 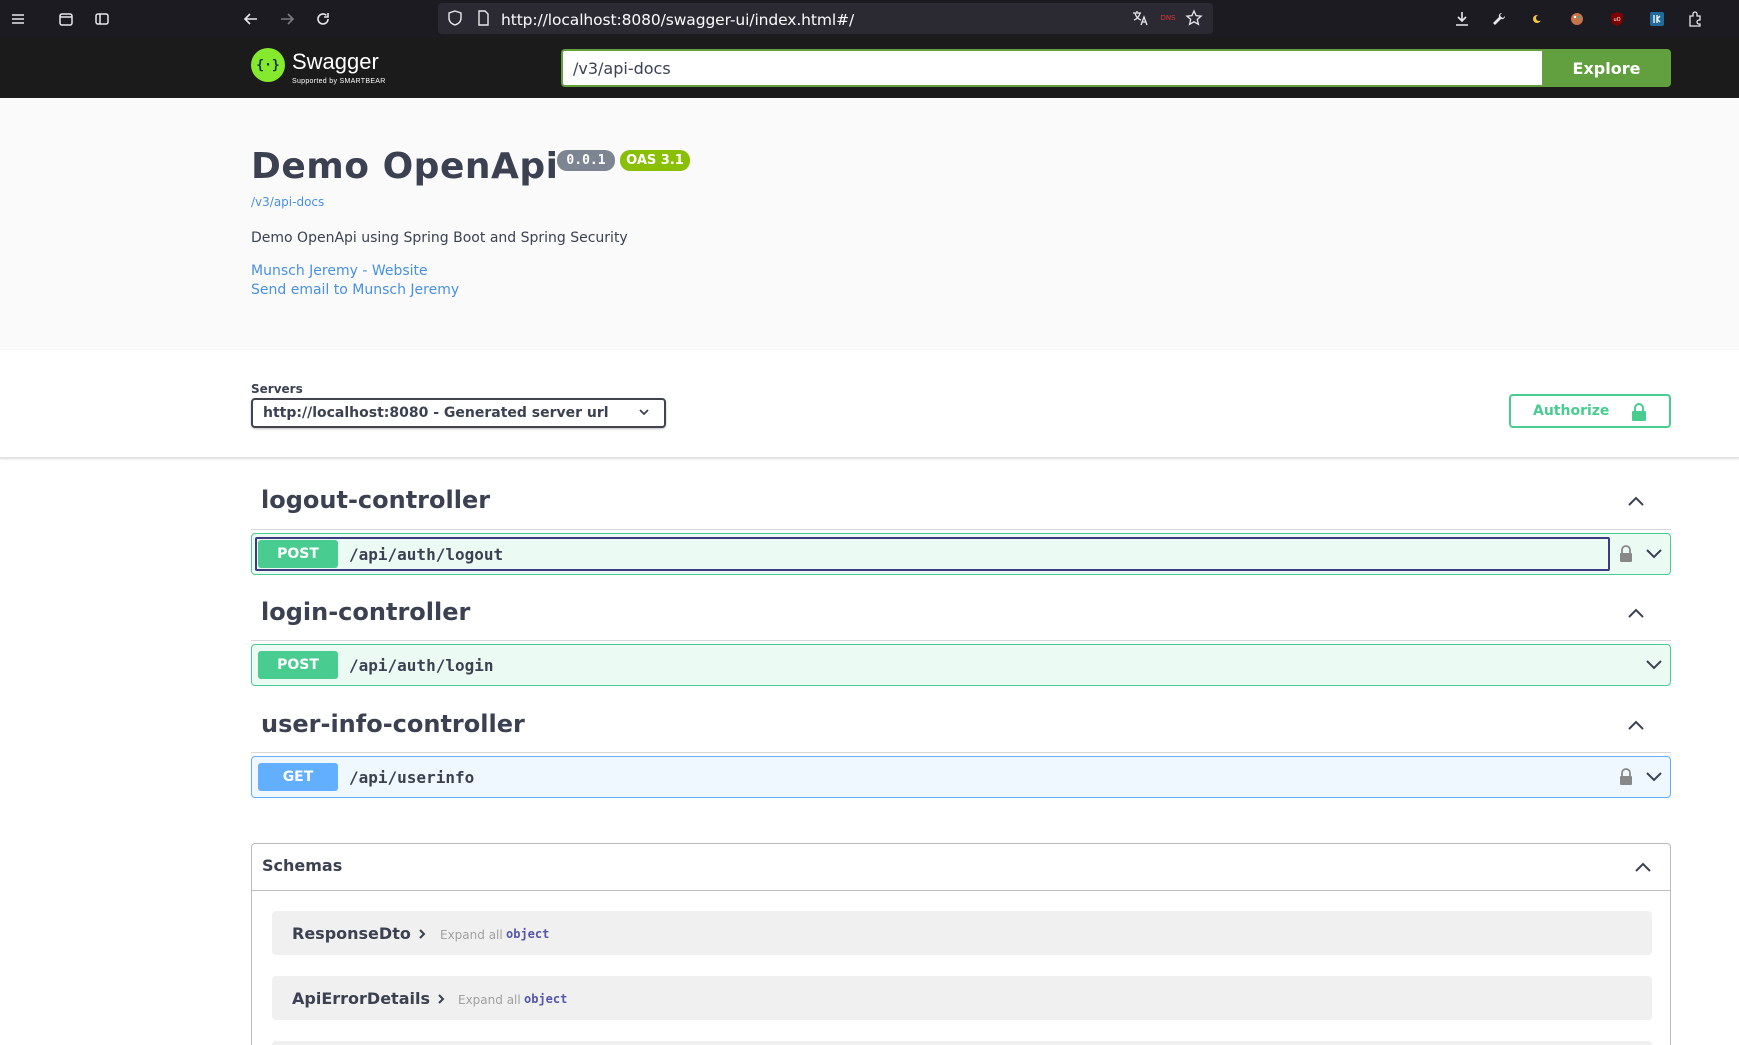 I want to click on logo-subtitle: Supported by SMARTBEAR, so click(x=339, y=81).